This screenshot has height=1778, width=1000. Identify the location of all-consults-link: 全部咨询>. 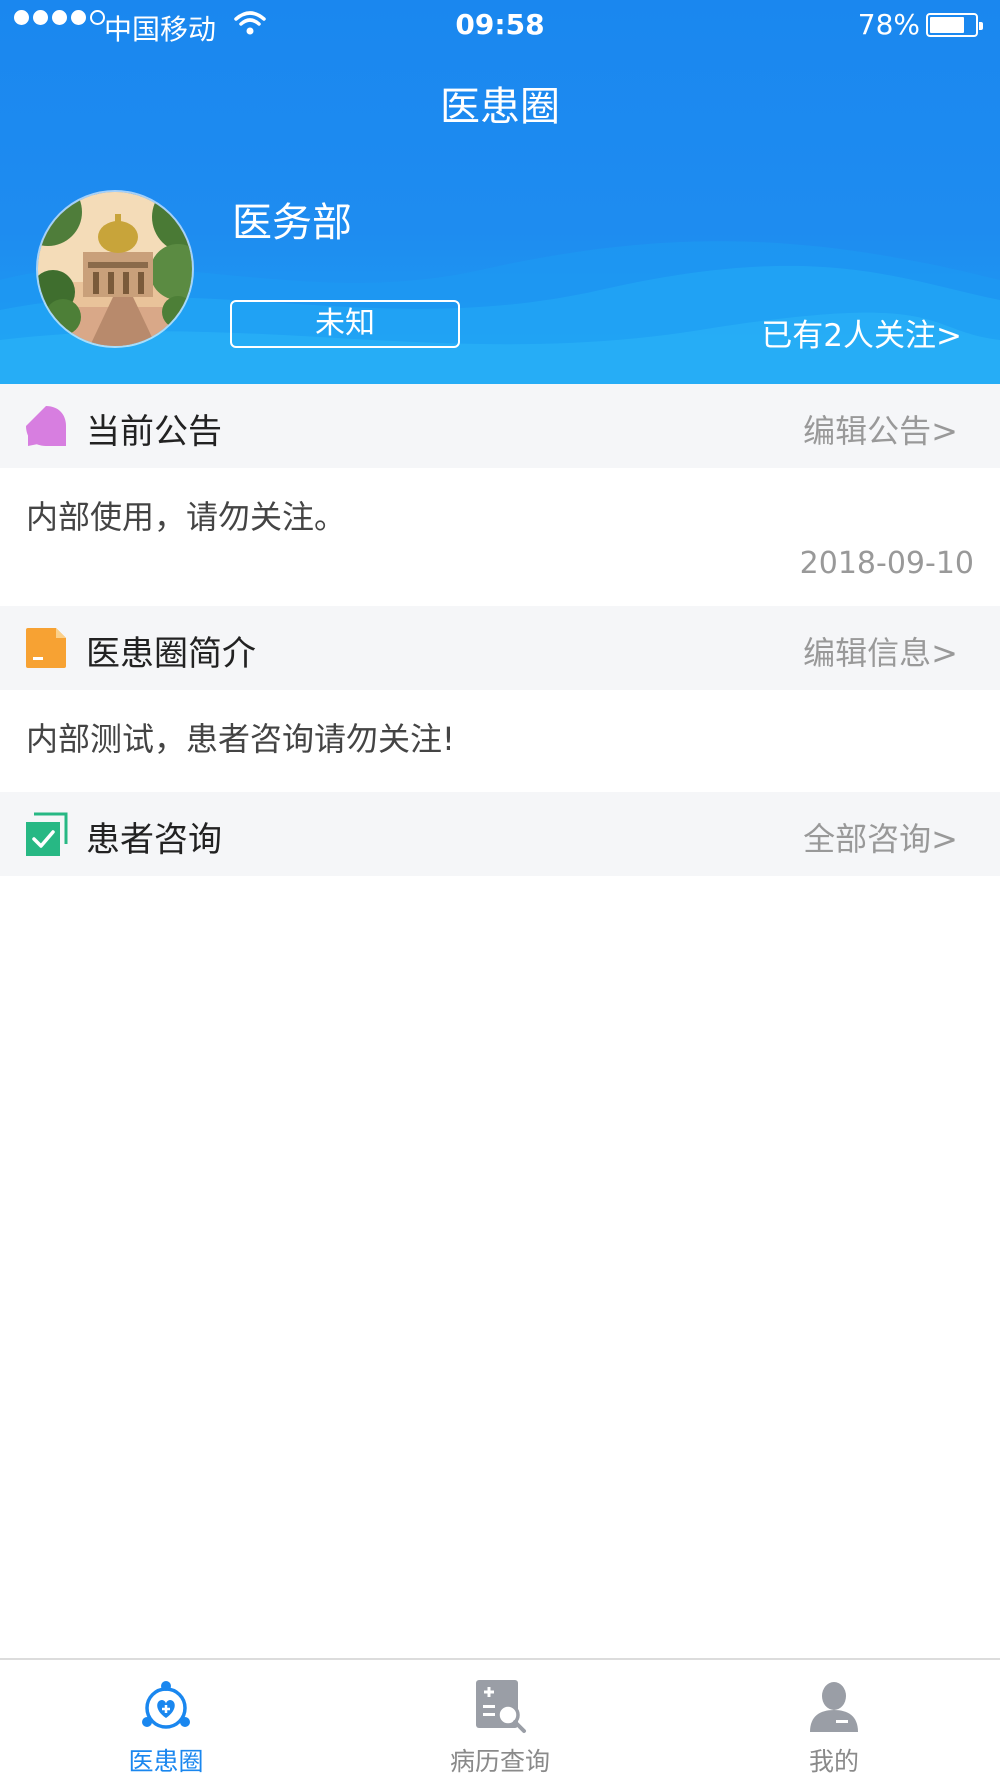
(880, 837).